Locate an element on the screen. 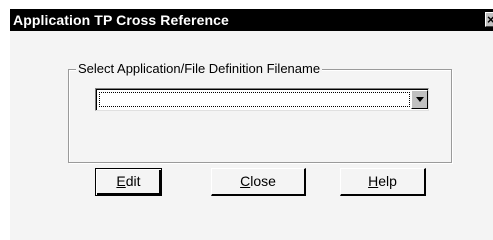 The height and width of the screenshot is (240, 493). edit-button: Edit is located at coordinates (128, 182).